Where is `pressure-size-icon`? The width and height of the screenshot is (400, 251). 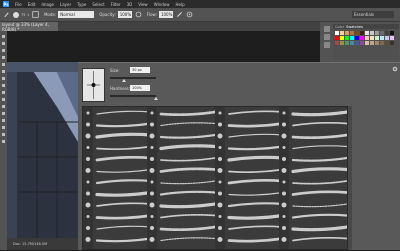 pressure-size-icon is located at coordinates (190, 15).